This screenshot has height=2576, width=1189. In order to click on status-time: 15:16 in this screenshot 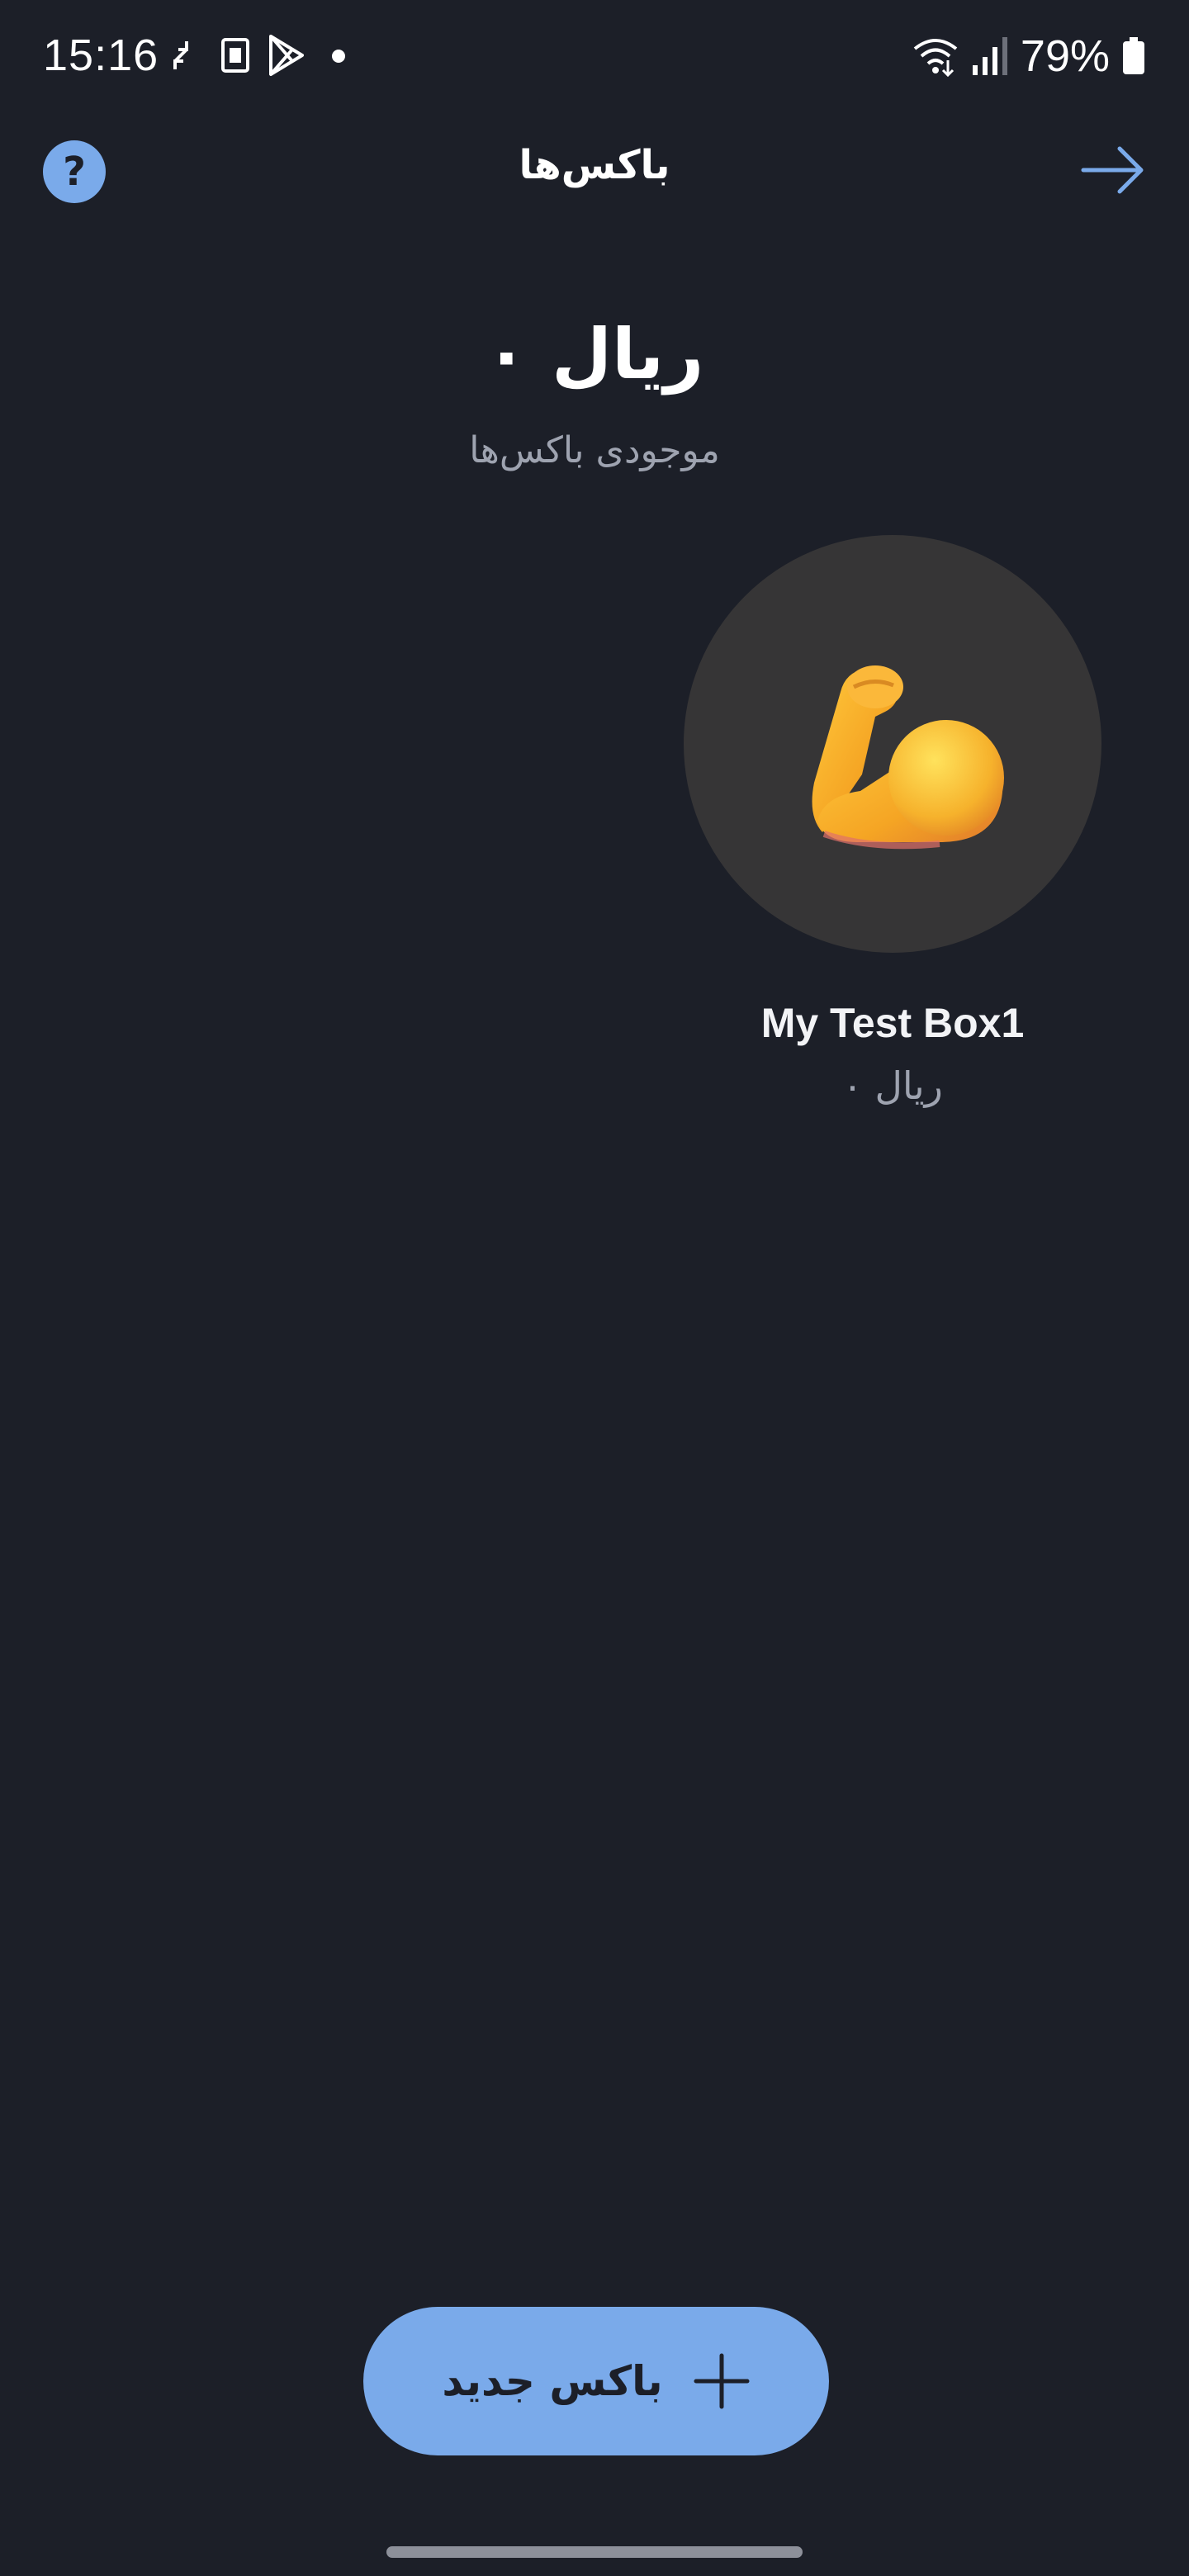, I will do `click(101, 55)`.